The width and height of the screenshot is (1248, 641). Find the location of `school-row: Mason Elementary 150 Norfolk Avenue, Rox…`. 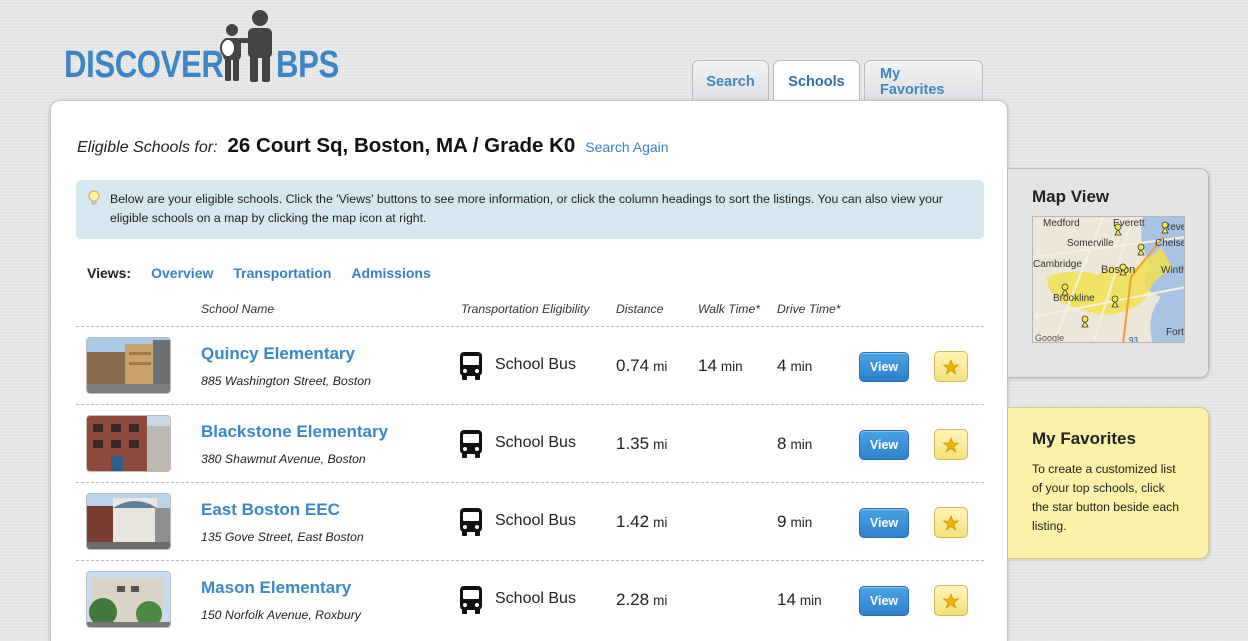

school-row: Mason Elementary 150 Norfolk Avenue, Rox… is located at coordinates (530, 599).